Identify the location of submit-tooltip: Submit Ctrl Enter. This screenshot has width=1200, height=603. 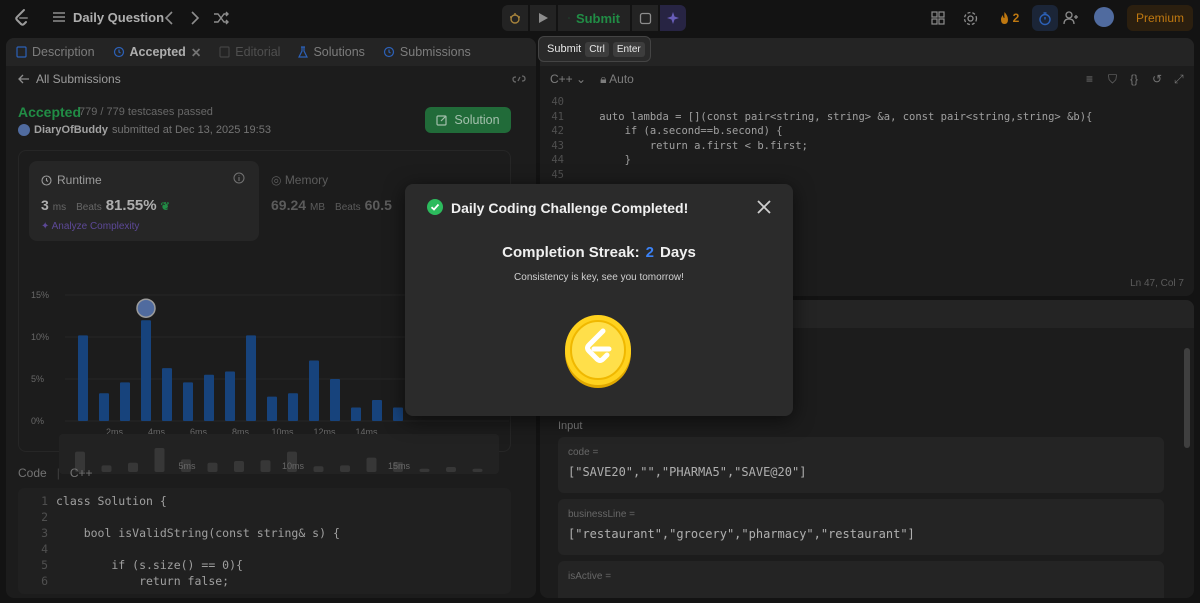
(594, 49).